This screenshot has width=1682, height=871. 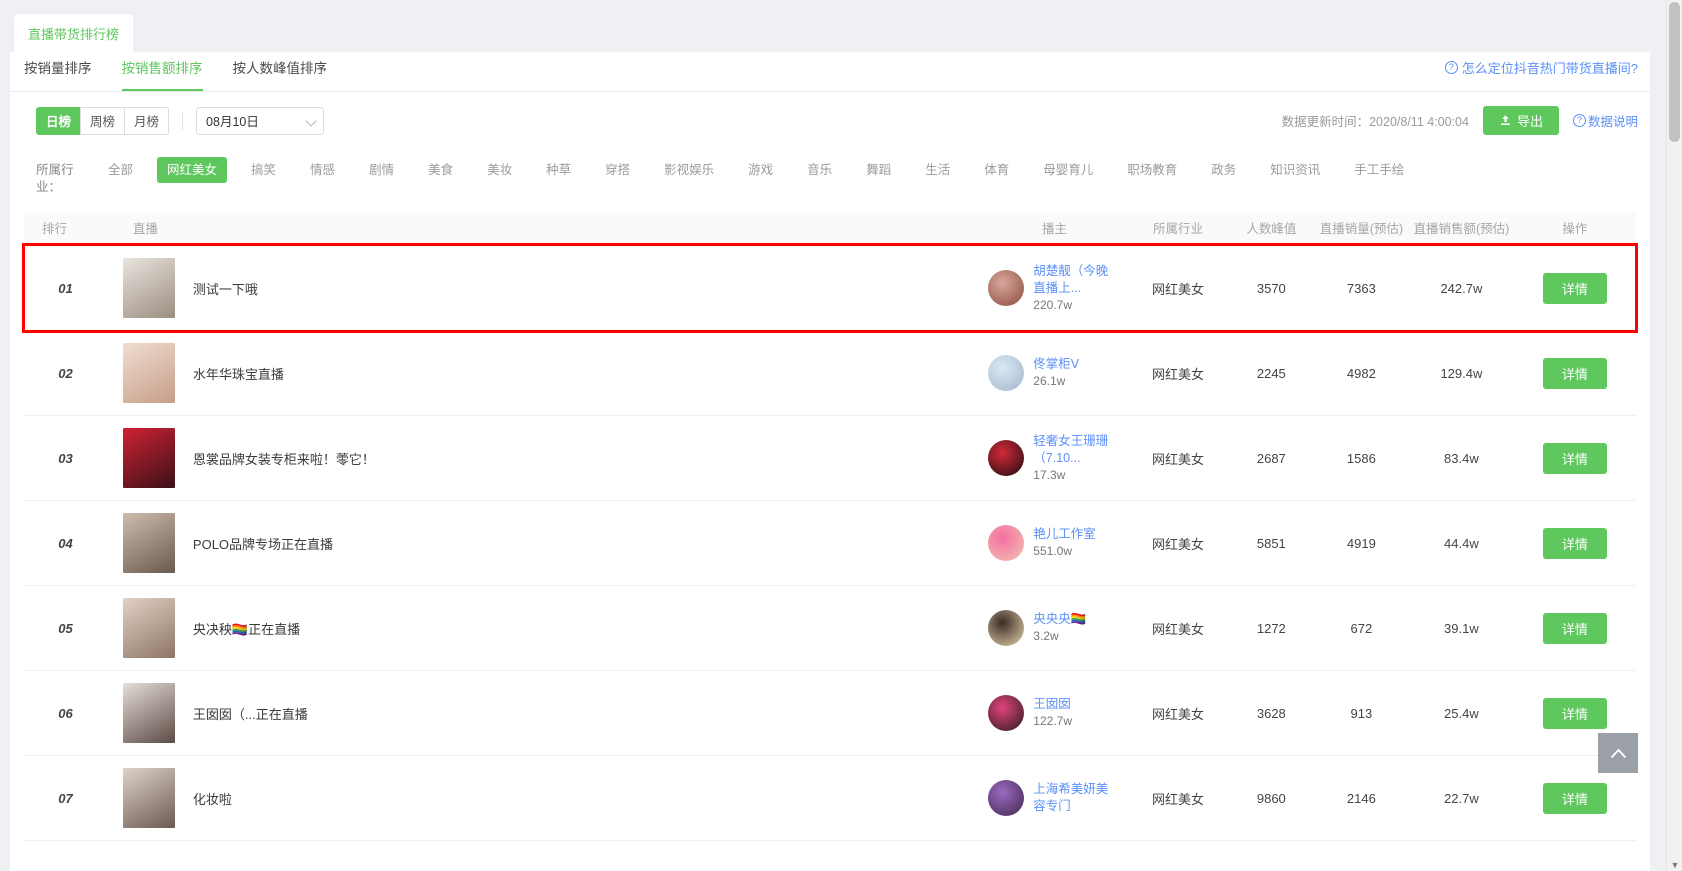 I want to click on industry-chip-5: 美食, so click(x=440, y=170).